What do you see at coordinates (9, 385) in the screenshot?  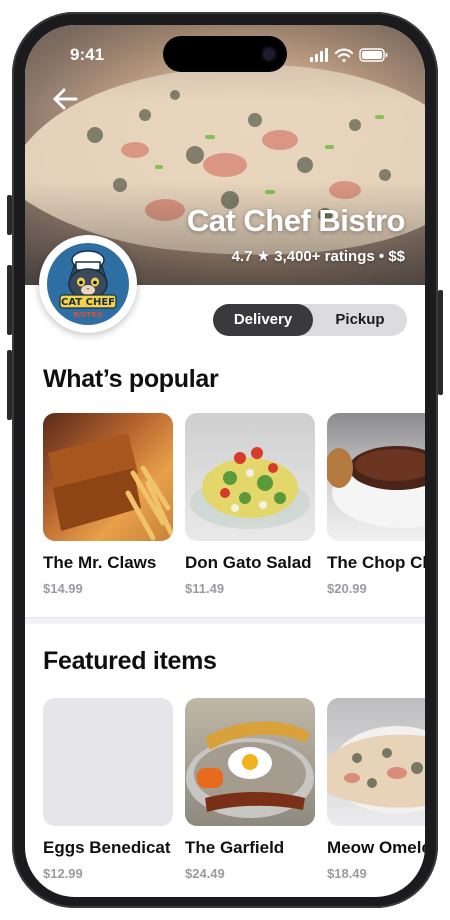 I see `volume-down-button` at bounding box center [9, 385].